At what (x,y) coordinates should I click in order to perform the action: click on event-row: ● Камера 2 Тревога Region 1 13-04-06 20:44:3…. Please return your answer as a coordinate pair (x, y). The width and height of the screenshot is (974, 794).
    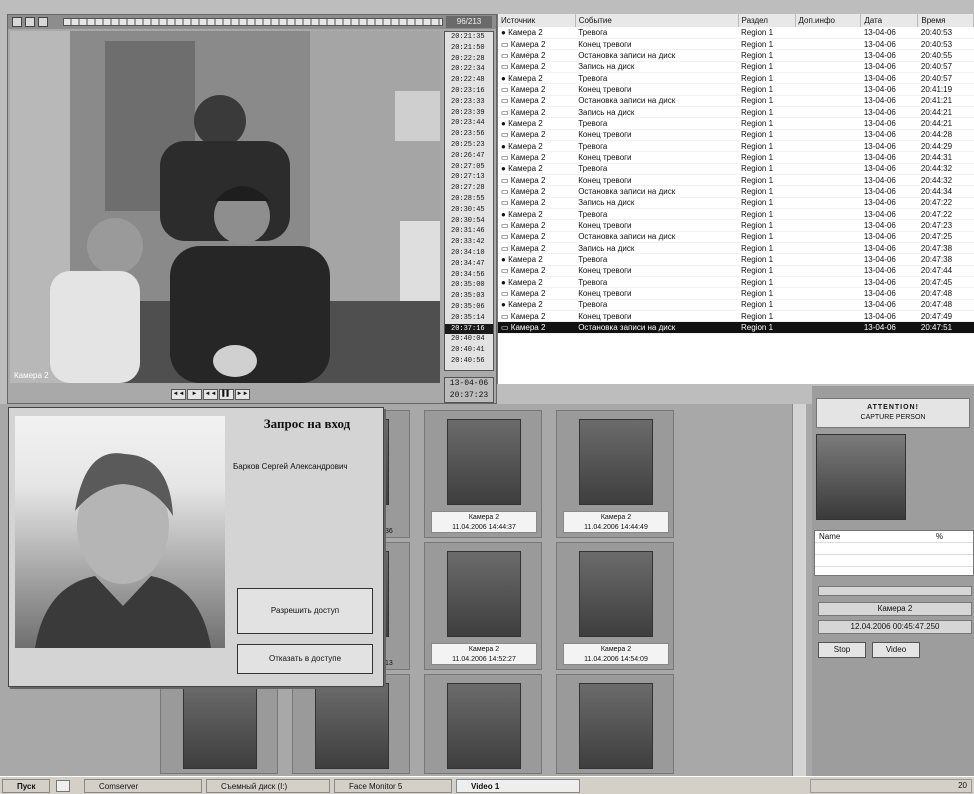
    Looking at the image, I should click on (736, 169).